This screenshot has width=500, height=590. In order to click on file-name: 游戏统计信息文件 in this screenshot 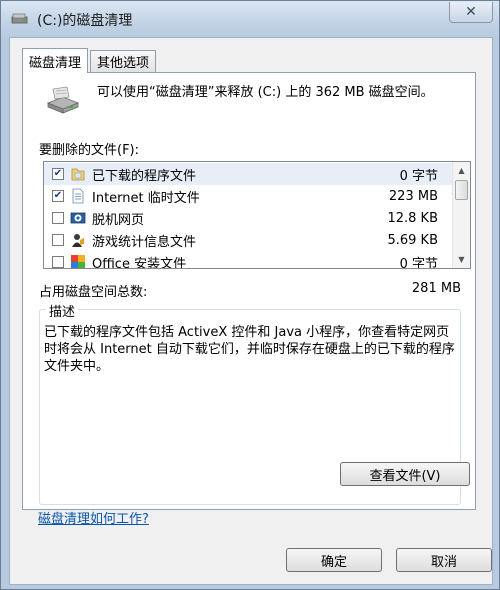, I will do `click(144, 242)`.